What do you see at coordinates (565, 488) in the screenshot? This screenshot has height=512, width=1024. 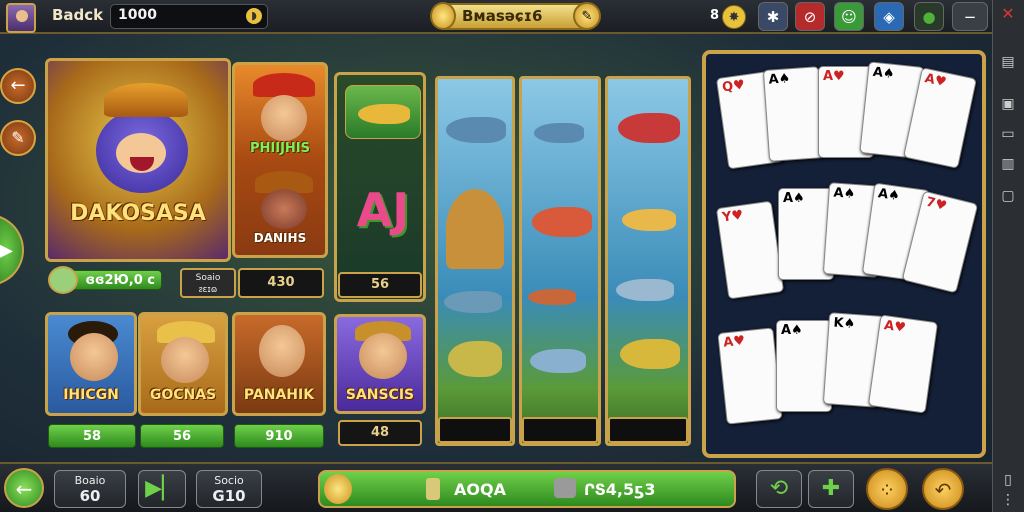 I see `chip-icon` at bounding box center [565, 488].